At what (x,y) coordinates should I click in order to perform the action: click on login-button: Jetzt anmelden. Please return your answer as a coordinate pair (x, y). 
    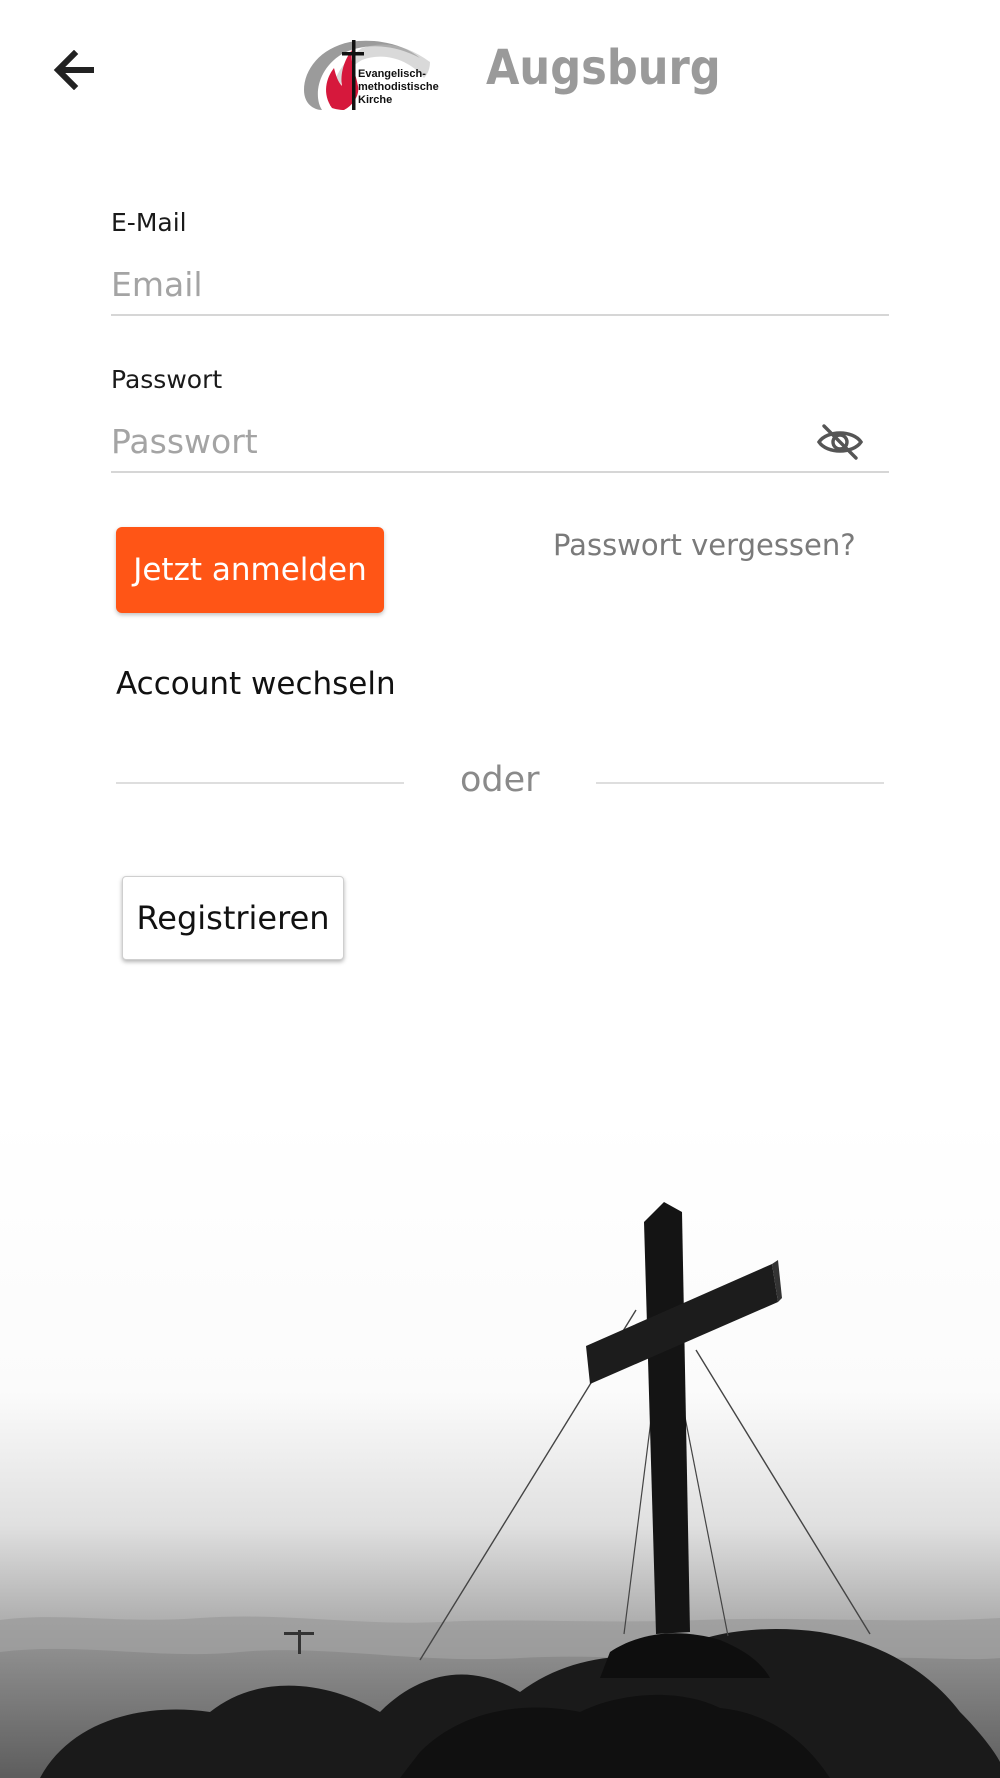
    Looking at the image, I should click on (250, 570).